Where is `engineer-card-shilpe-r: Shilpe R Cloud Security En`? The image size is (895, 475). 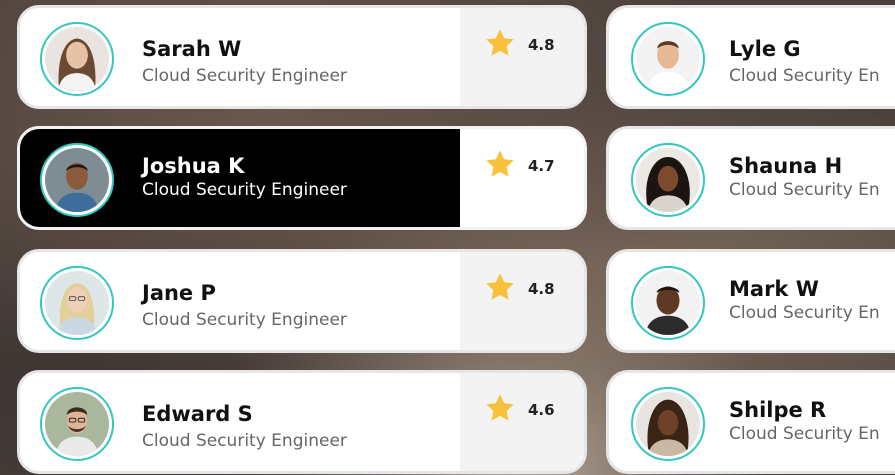
engineer-card-shilpe-r: Shilpe R Cloud Security En is located at coordinates (750, 422).